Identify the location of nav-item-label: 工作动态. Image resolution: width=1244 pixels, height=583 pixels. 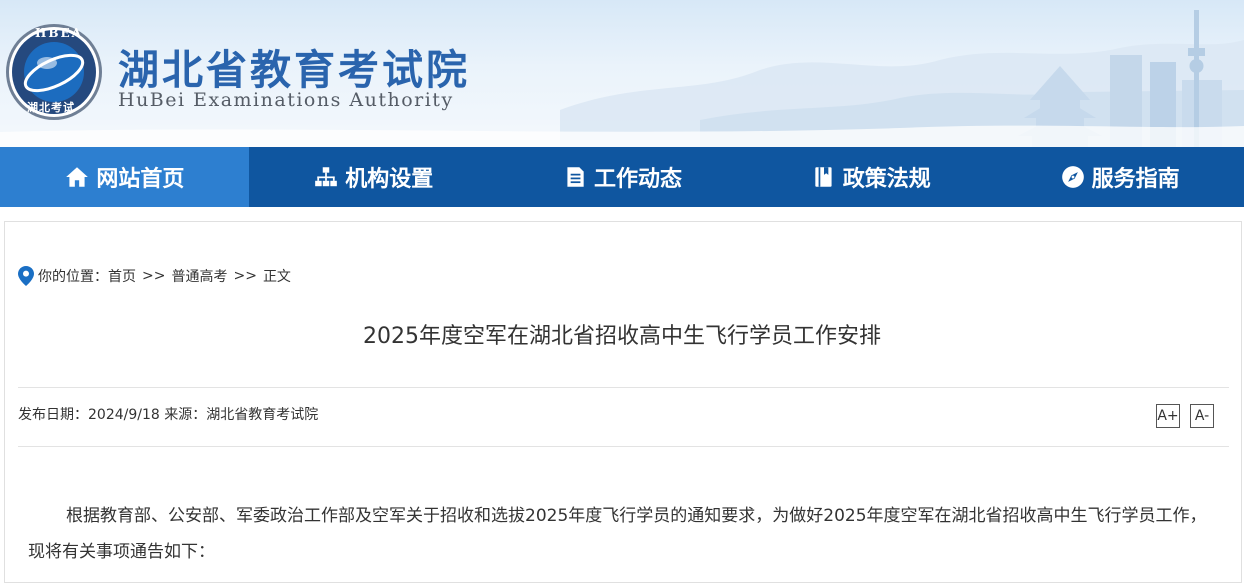
(637, 179).